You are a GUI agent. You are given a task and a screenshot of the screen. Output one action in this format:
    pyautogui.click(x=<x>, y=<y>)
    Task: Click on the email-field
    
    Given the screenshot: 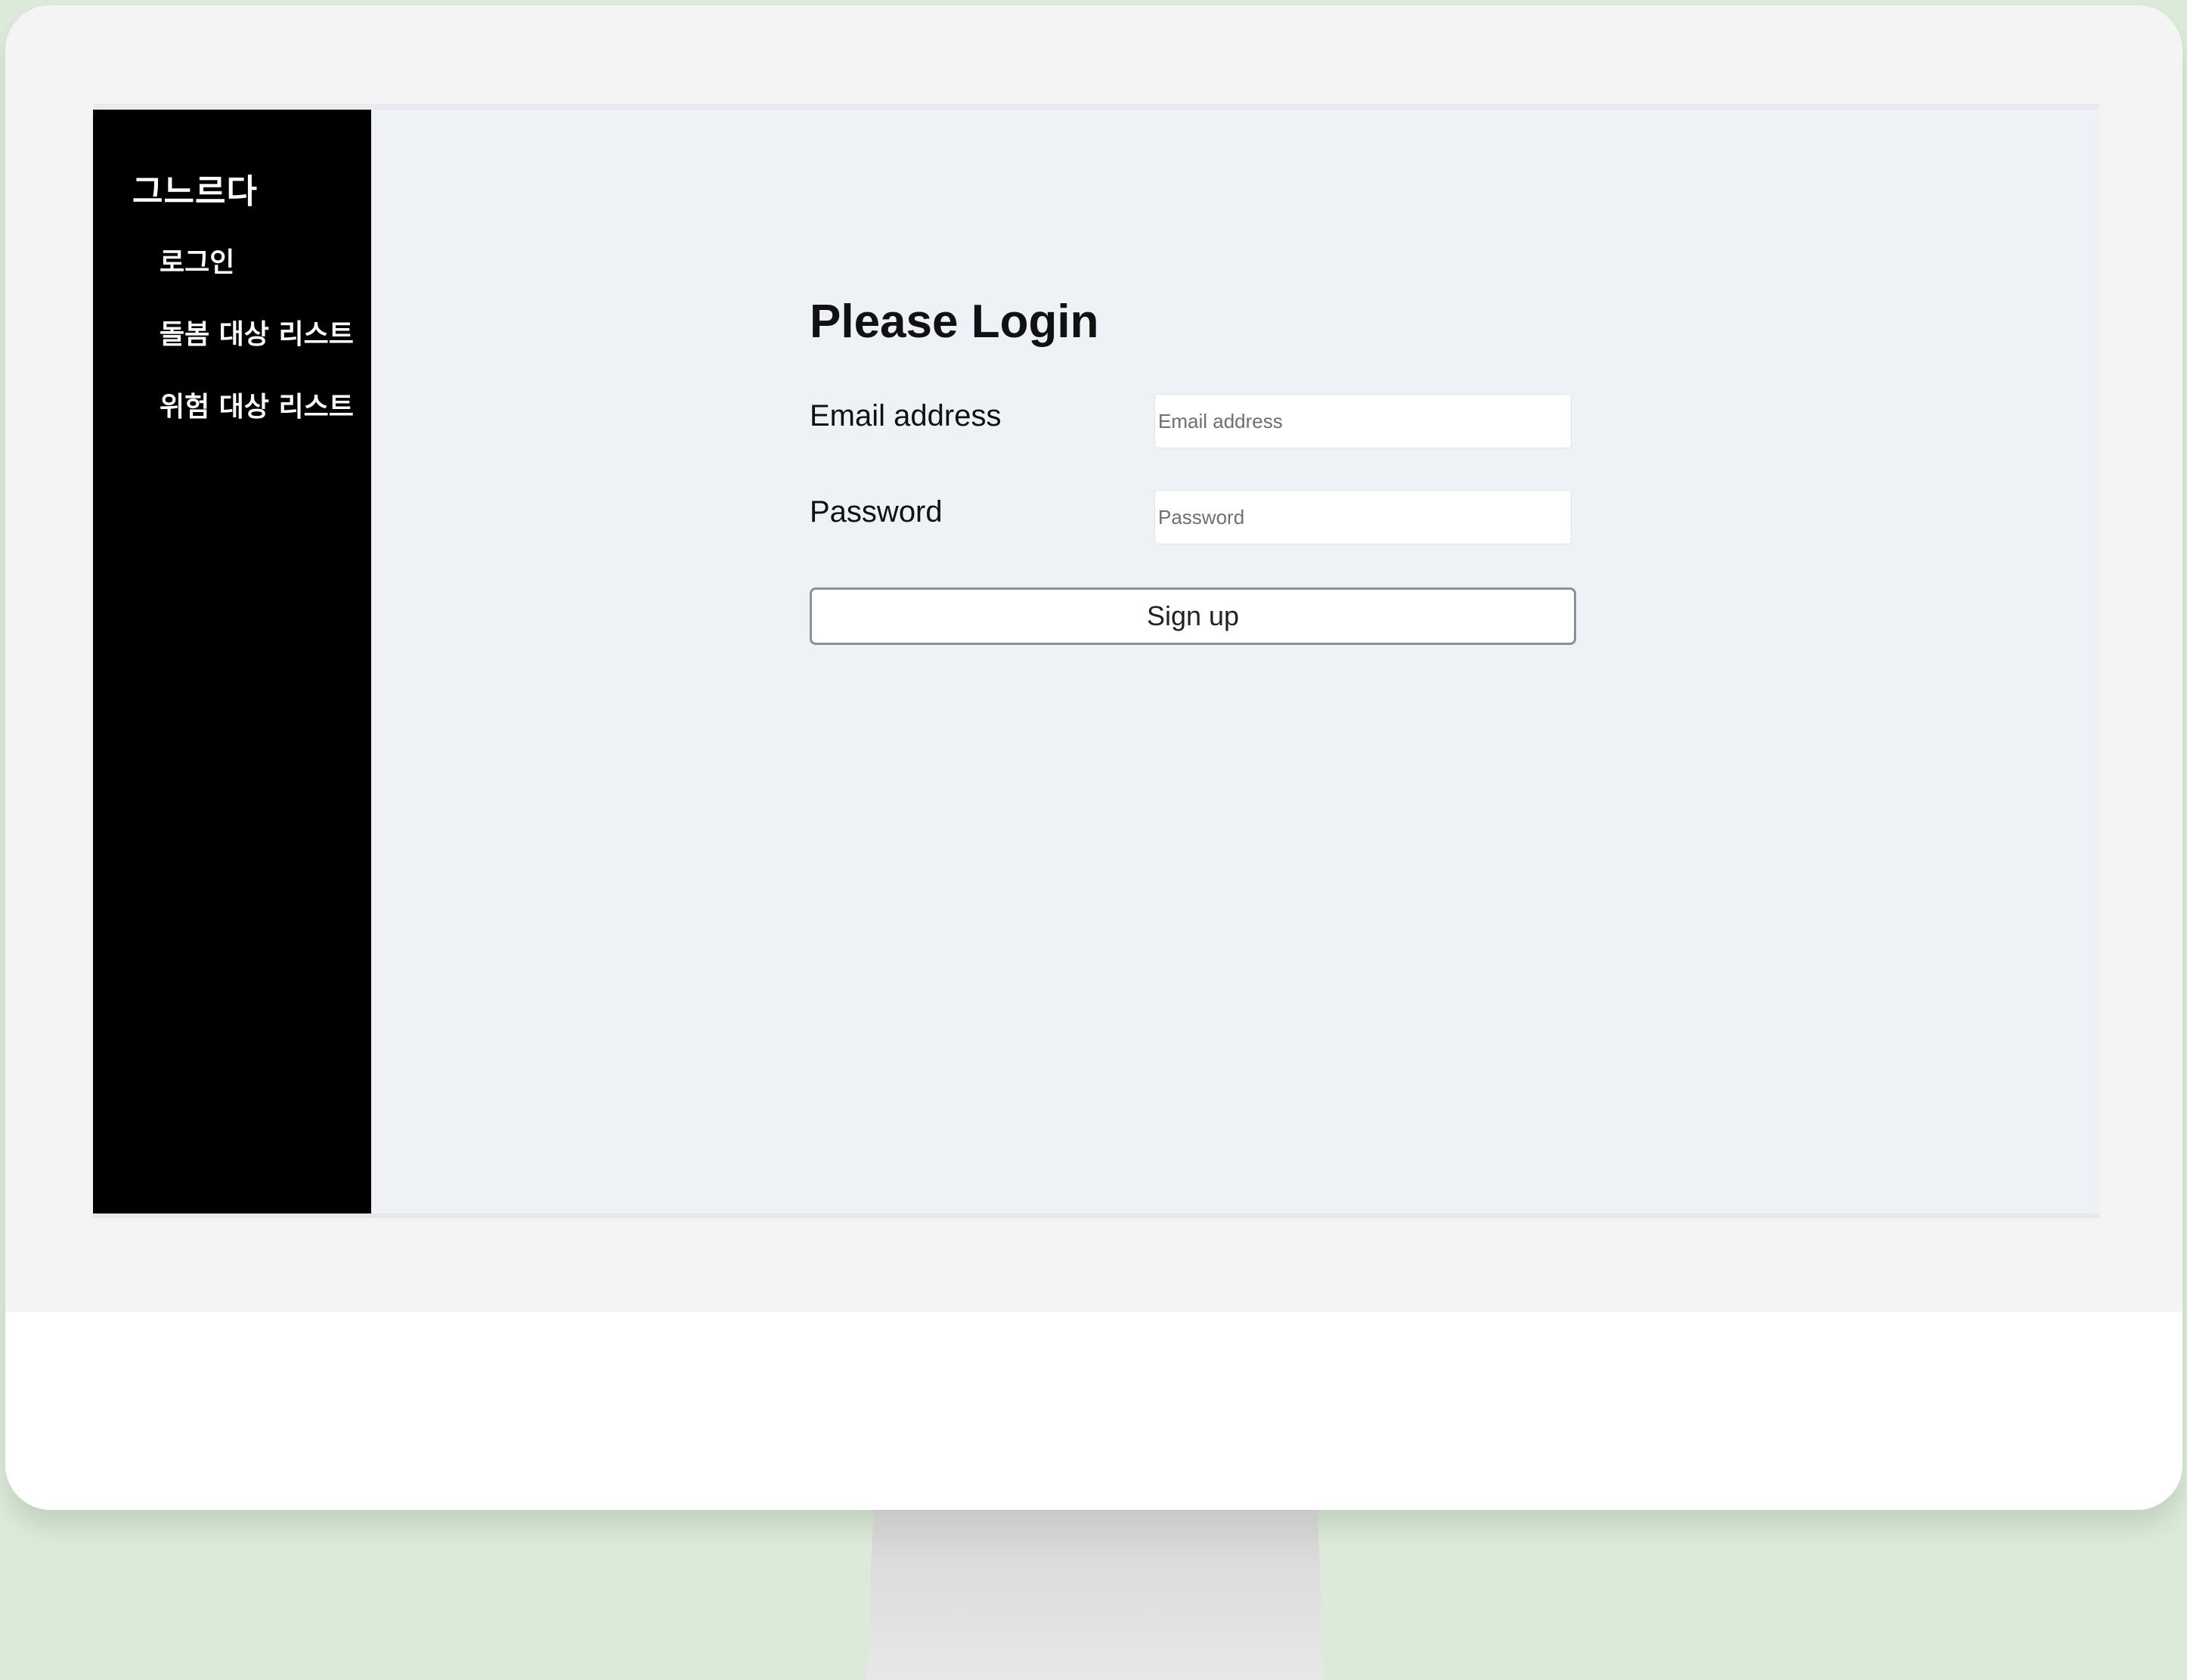 What is the action you would take?
    pyautogui.click(x=1363, y=421)
    